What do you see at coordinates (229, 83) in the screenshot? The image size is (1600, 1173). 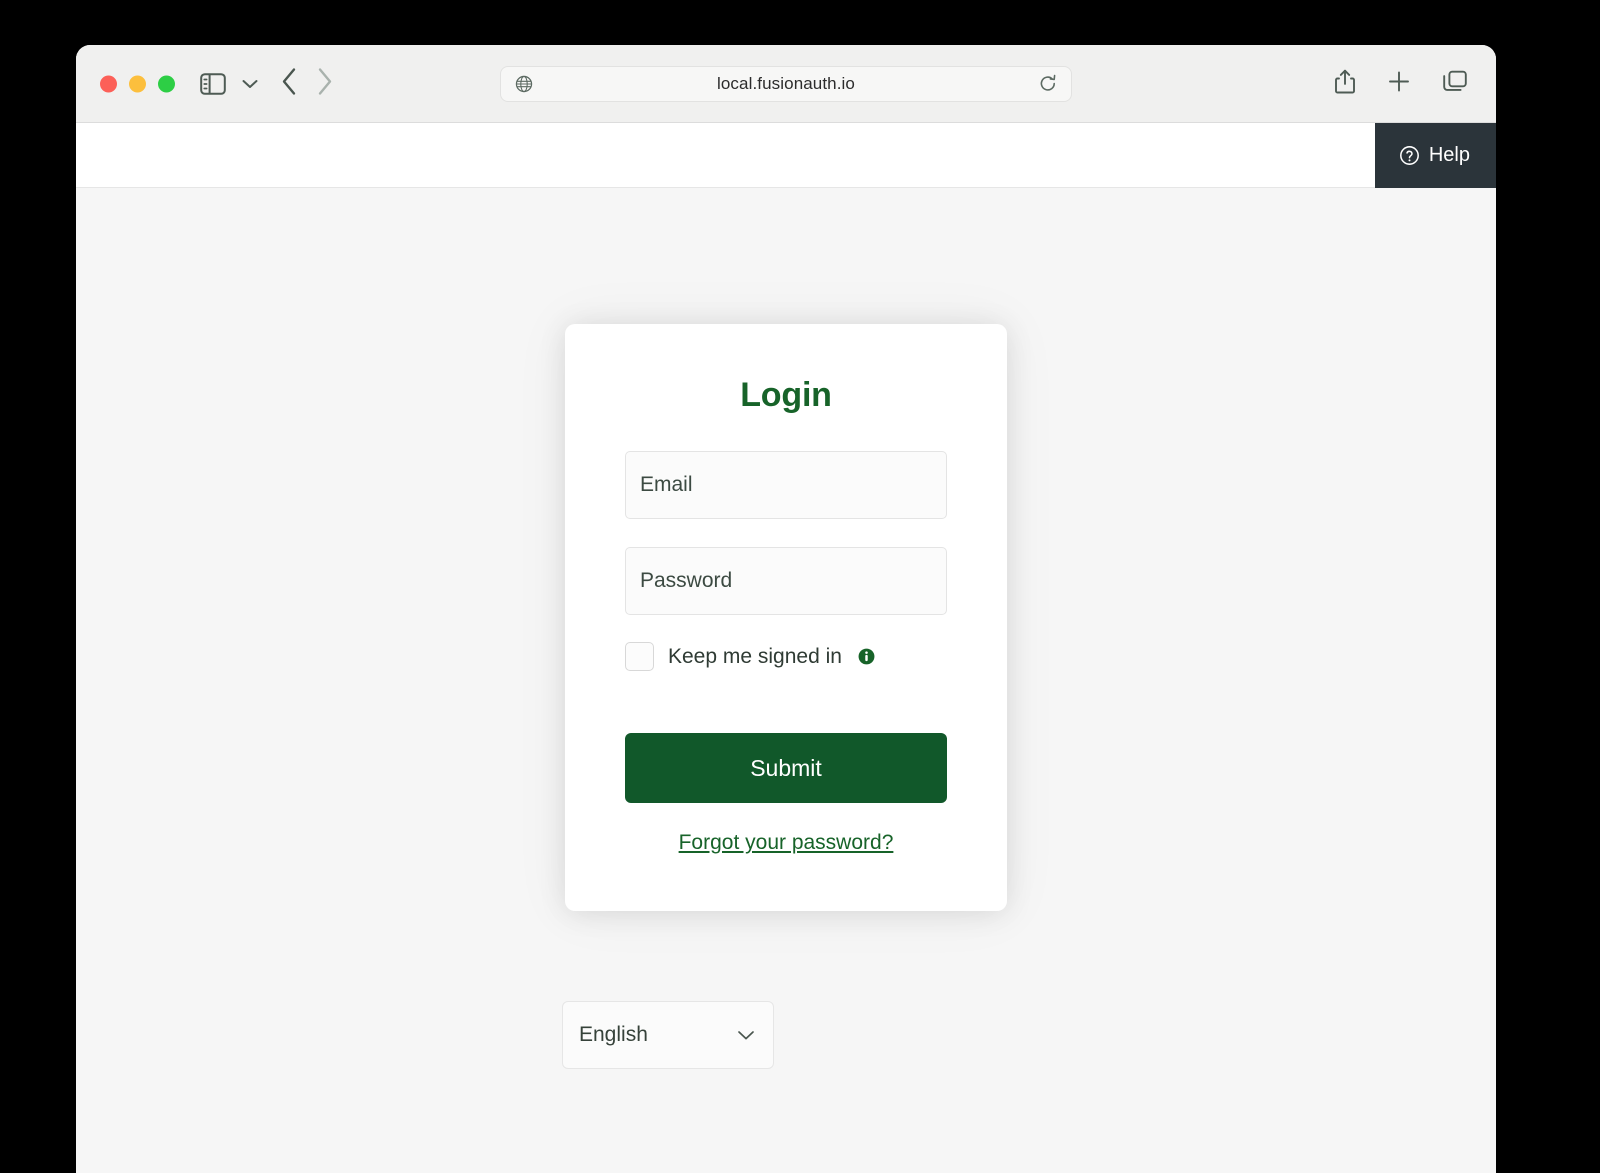 I see `sidebar-toggle-group` at bounding box center [229, 83].